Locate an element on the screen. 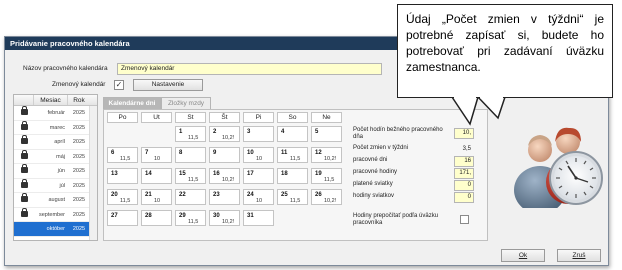 The image size is (622, 270). stat-value: 171, is located at coordinates (464, 173).